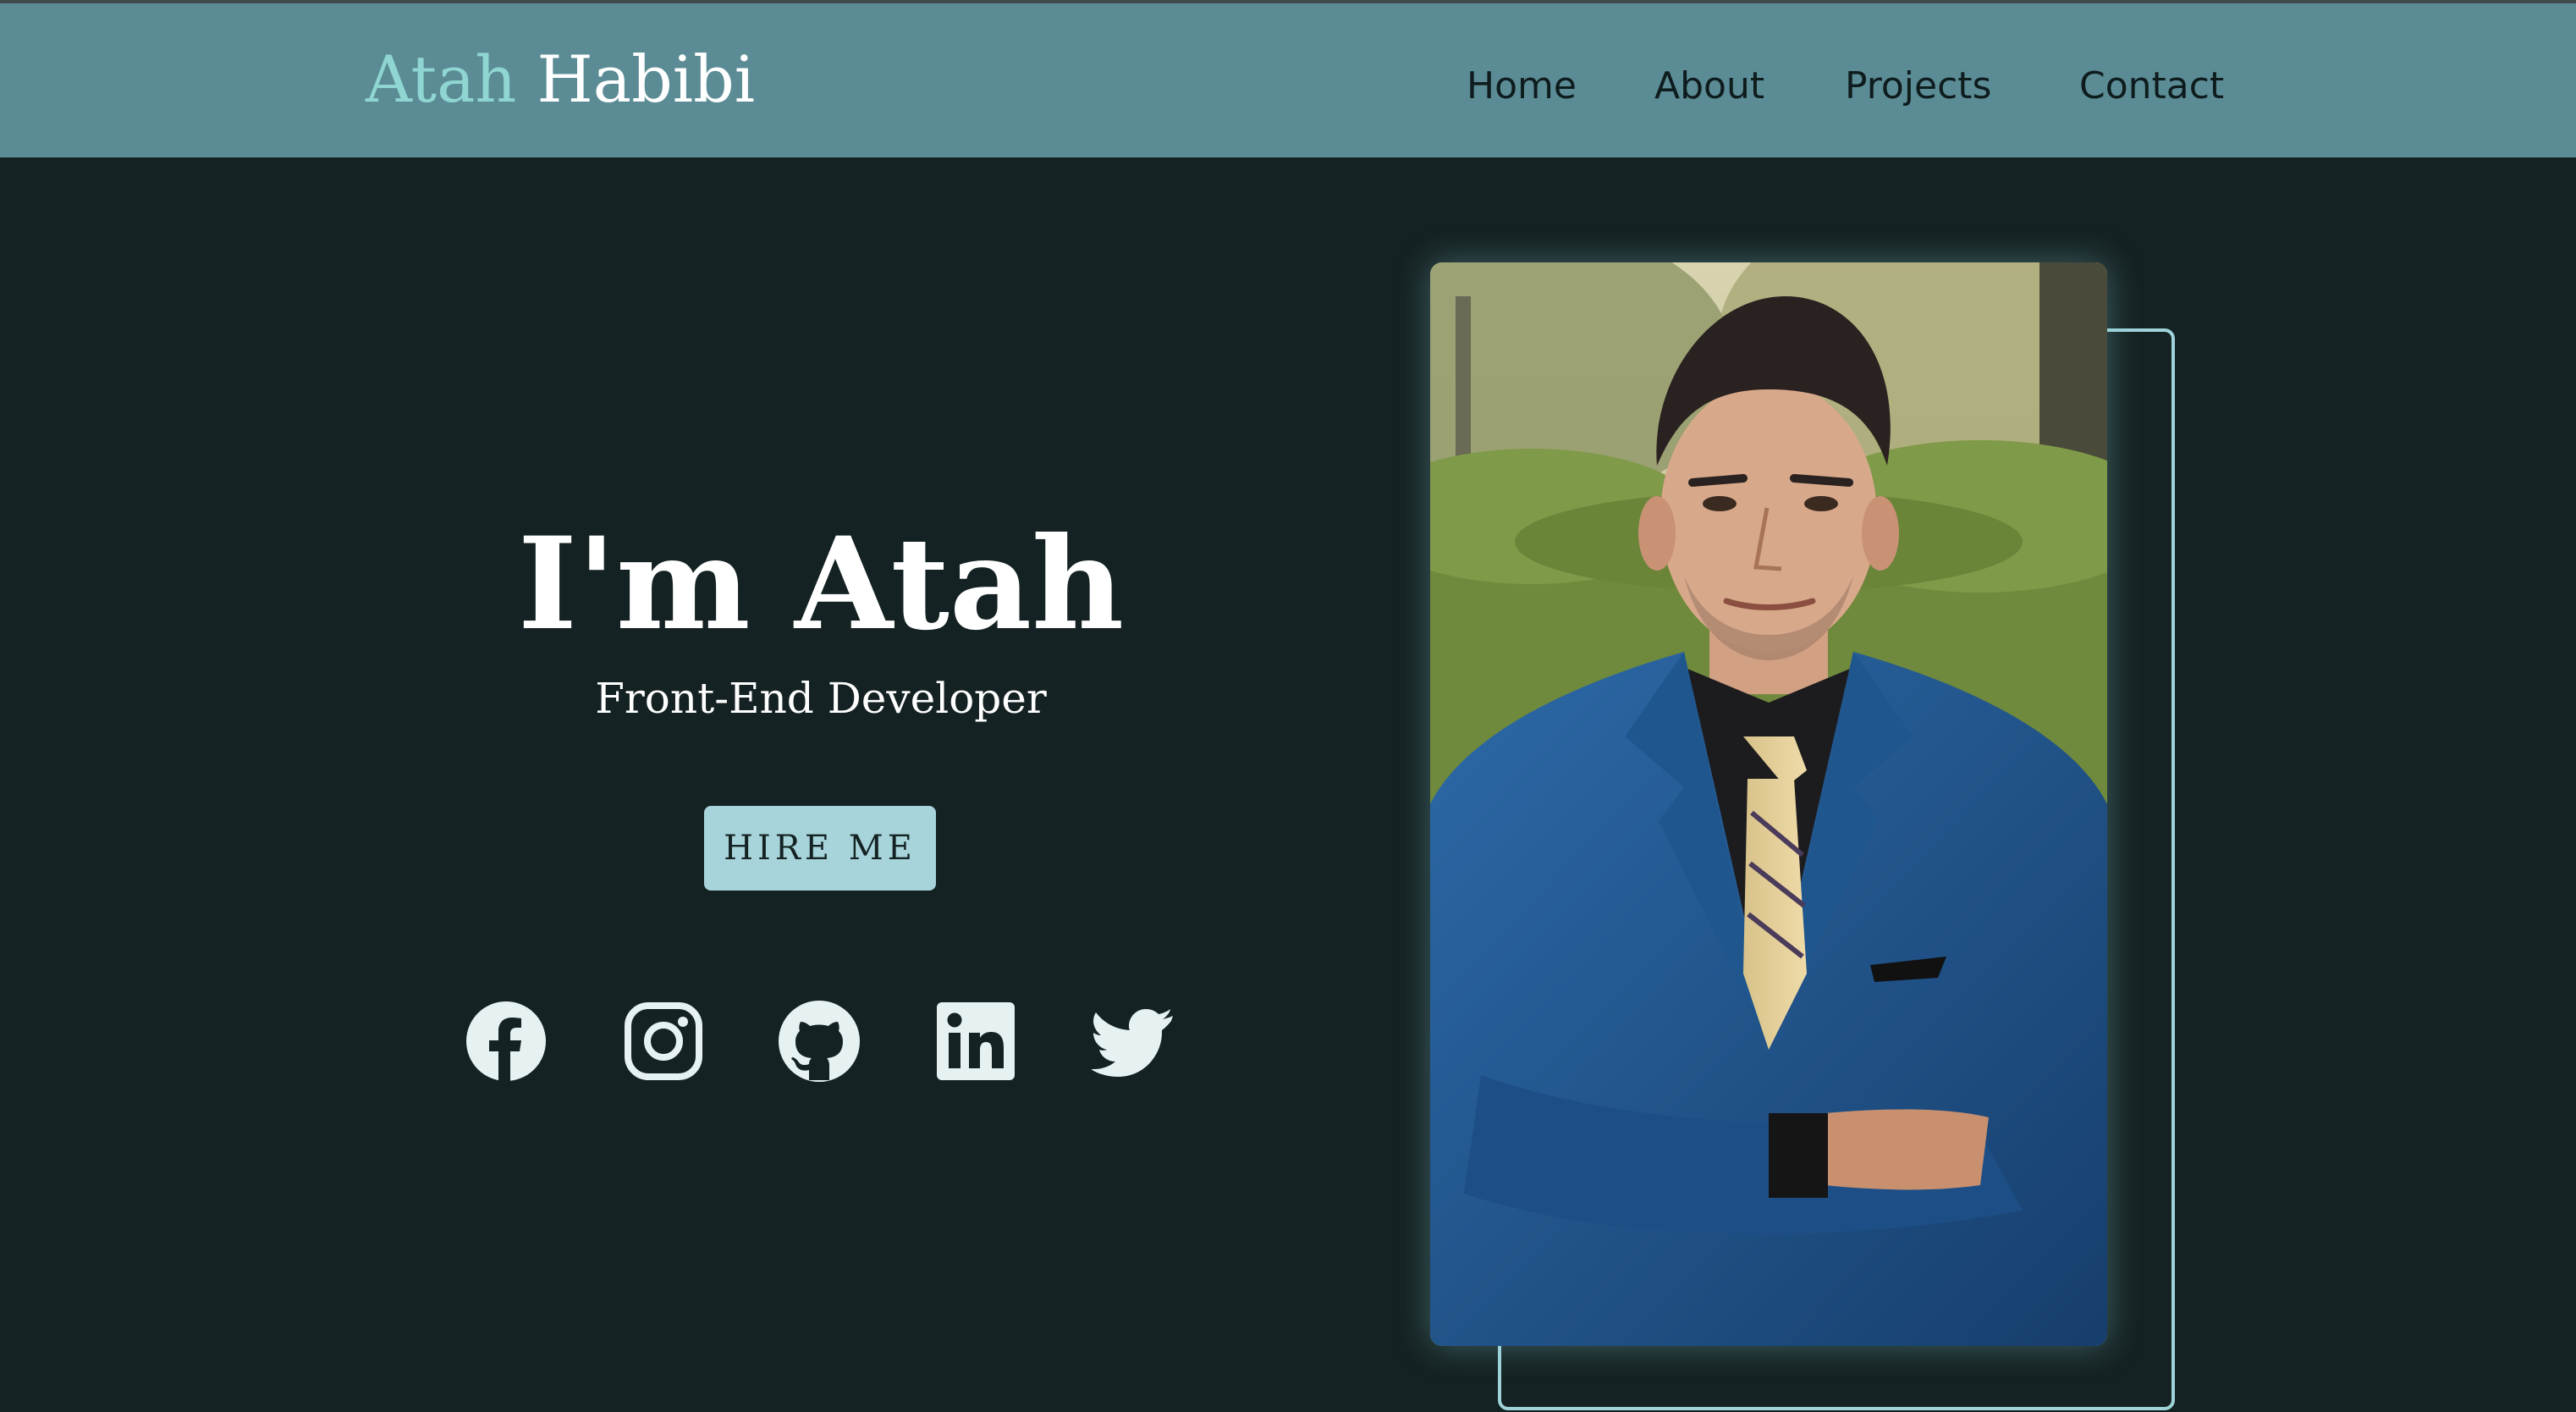 This screenshot has width=2576, height=1412. I want to click on instagram-icon, so click(663, 1041).